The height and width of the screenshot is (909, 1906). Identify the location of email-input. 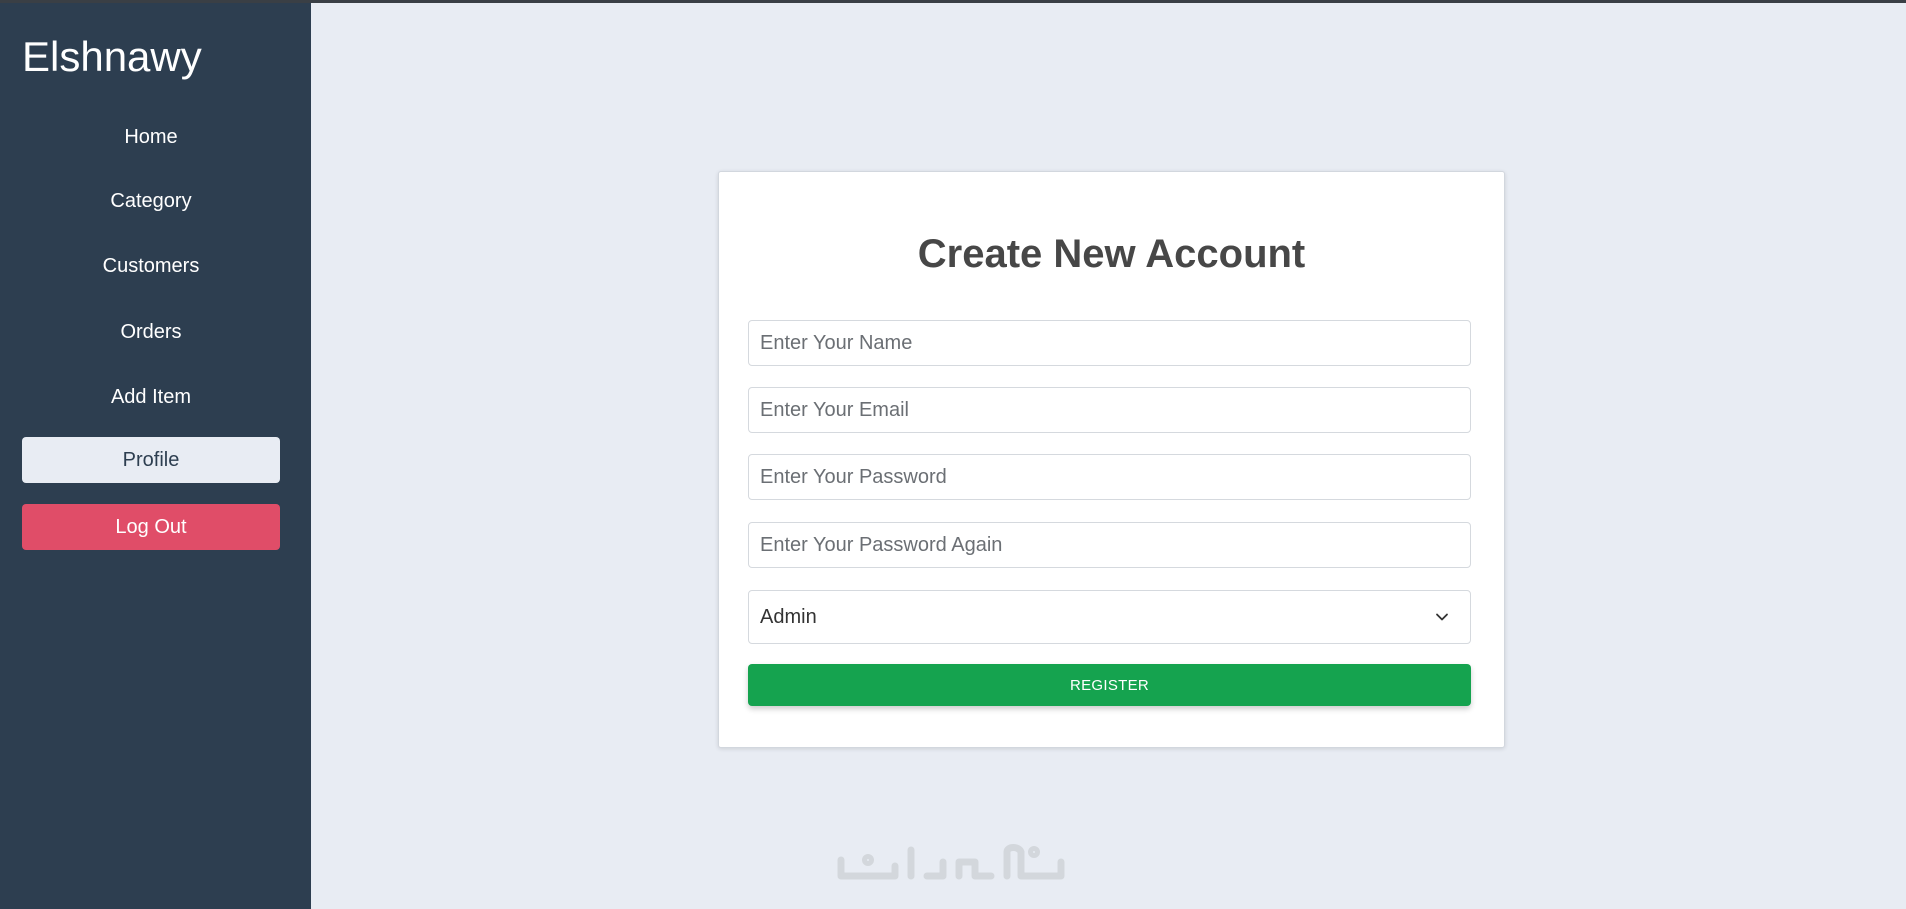
(1109, 410).